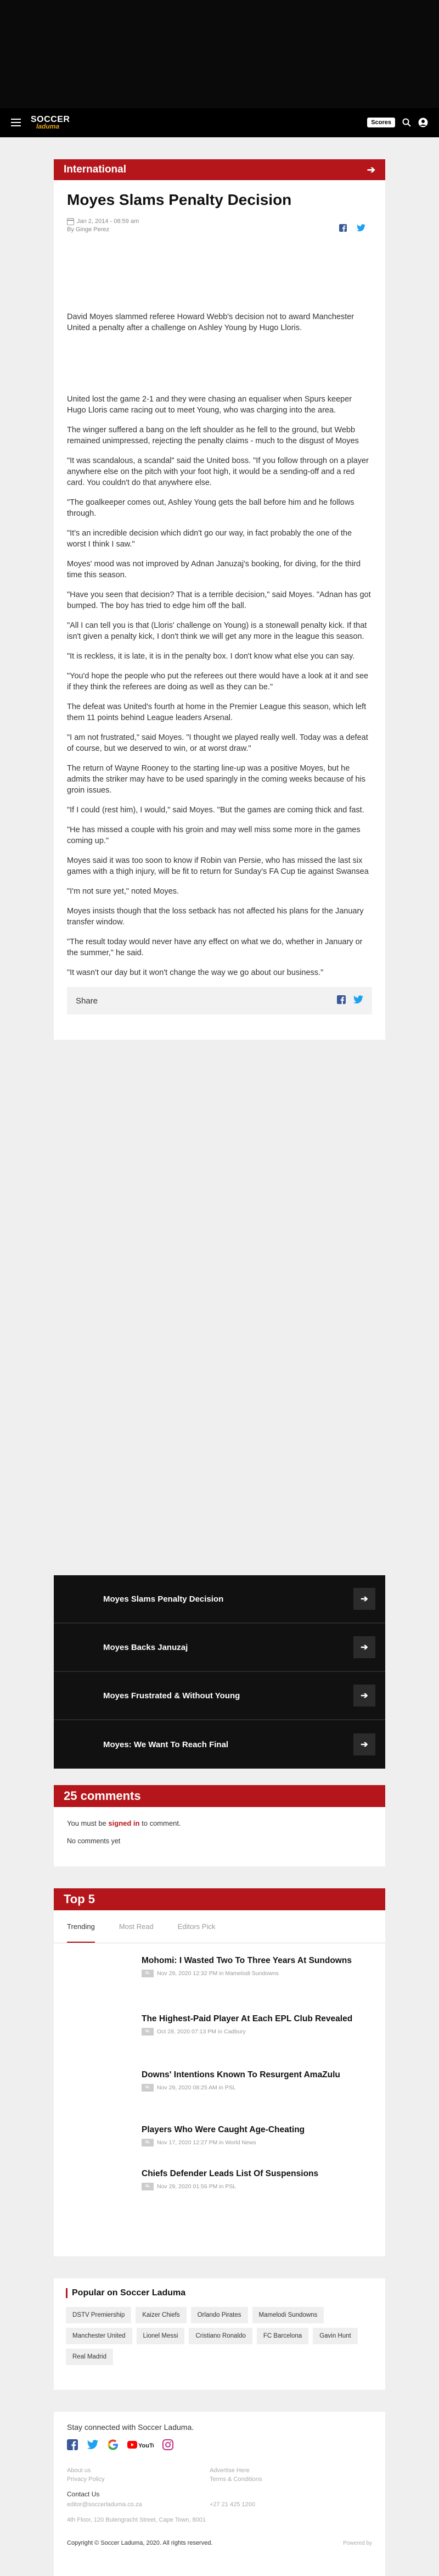 Image resolution: width=439 pixels, height=2576 pixels. I want to click on top5-meta: Nov 17, 2020 12:27 PM in World News, so click(206, 2142).